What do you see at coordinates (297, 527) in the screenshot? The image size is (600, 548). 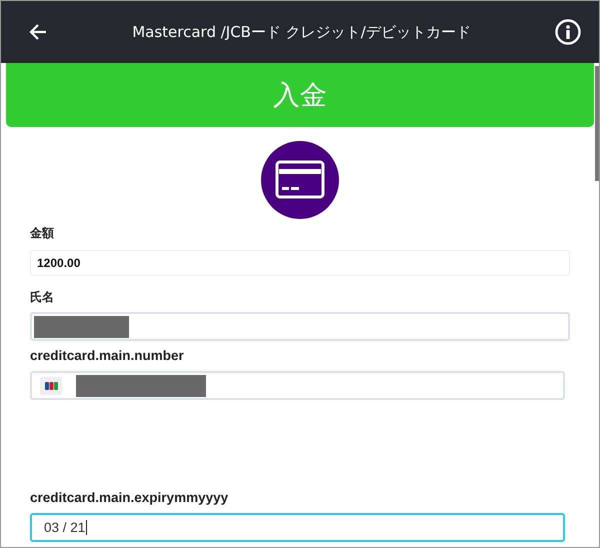 I see `input-field: 03 / 21` at bounding box center [297, 527].